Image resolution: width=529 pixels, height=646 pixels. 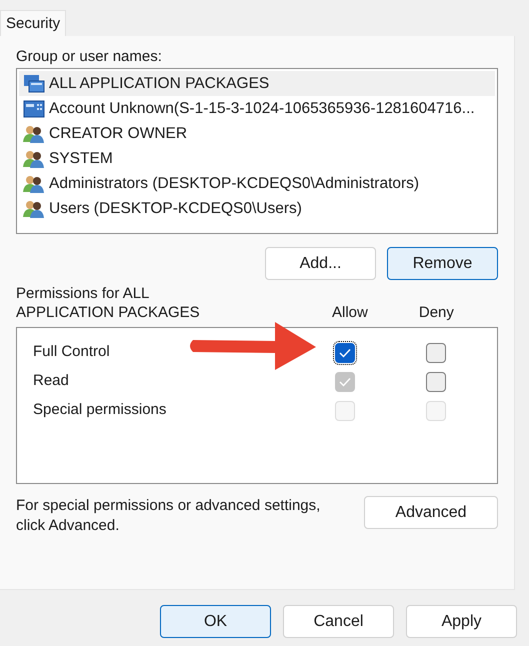 What do you see at coordinates (461, 621) in the screenshot?
I see `button: Apply` at bounding box center [461, 621].